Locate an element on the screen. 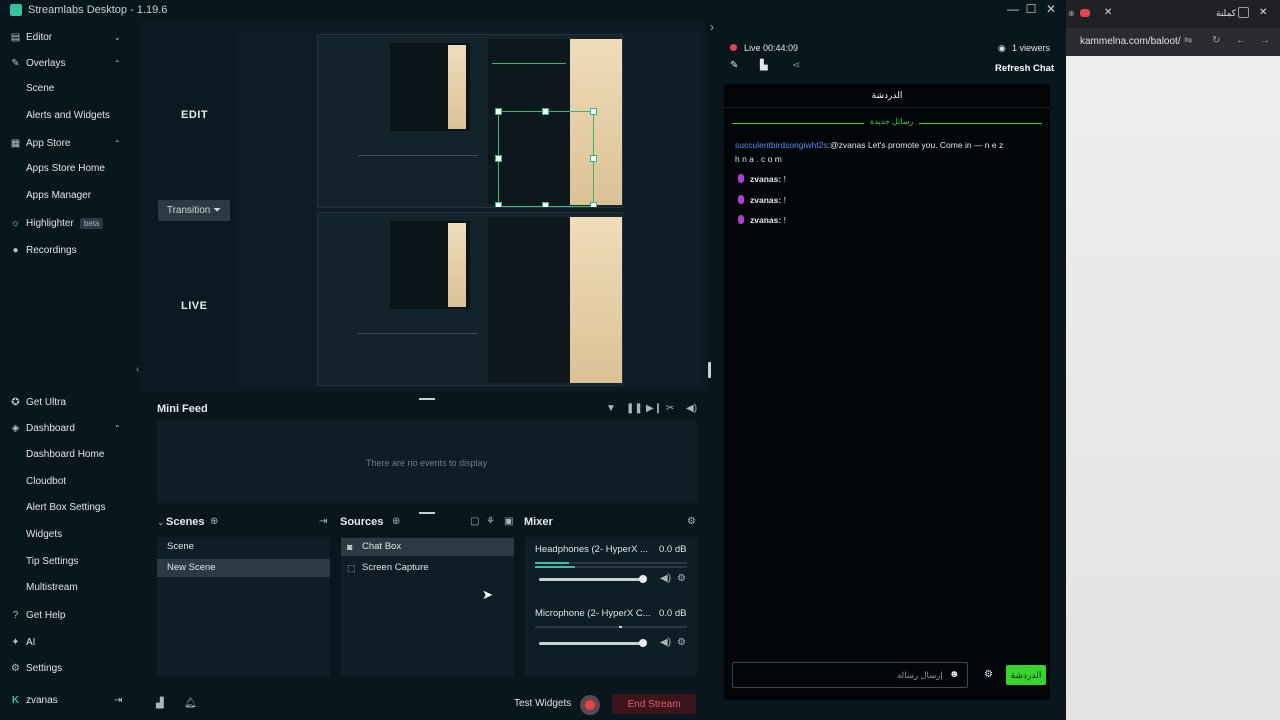 This screenshot has height=720, width=1280. sidebar-item-alerts-widgets: Alerts and Widgets is located at coordinates (68, 116).